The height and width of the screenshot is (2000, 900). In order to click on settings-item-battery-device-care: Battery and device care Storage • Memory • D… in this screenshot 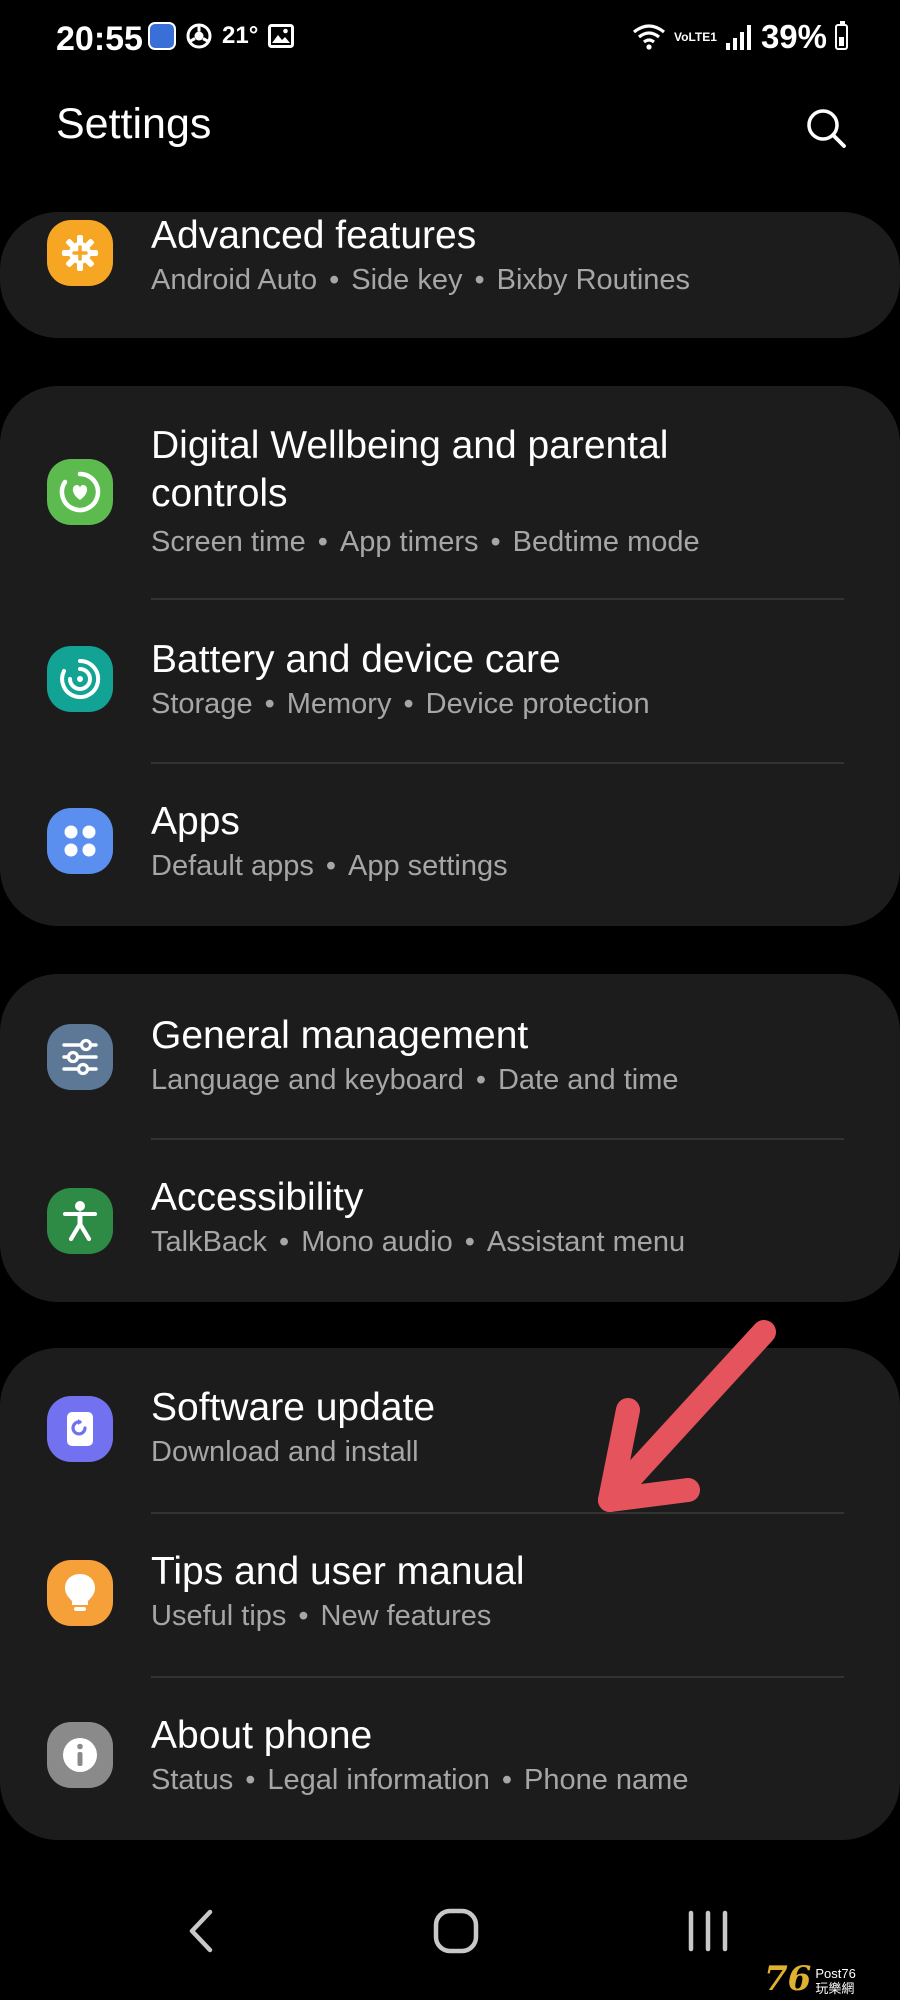, I will do `click(450, 680)`.